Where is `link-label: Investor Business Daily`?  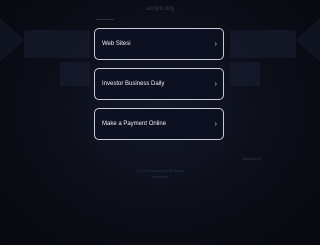
link-label: Investor Business Daily is located at coordinates (133, 84).